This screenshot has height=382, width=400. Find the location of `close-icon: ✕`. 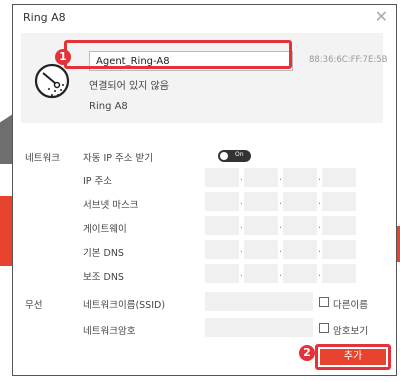

close-icon: ✕ is located at coordinates (381, 17).